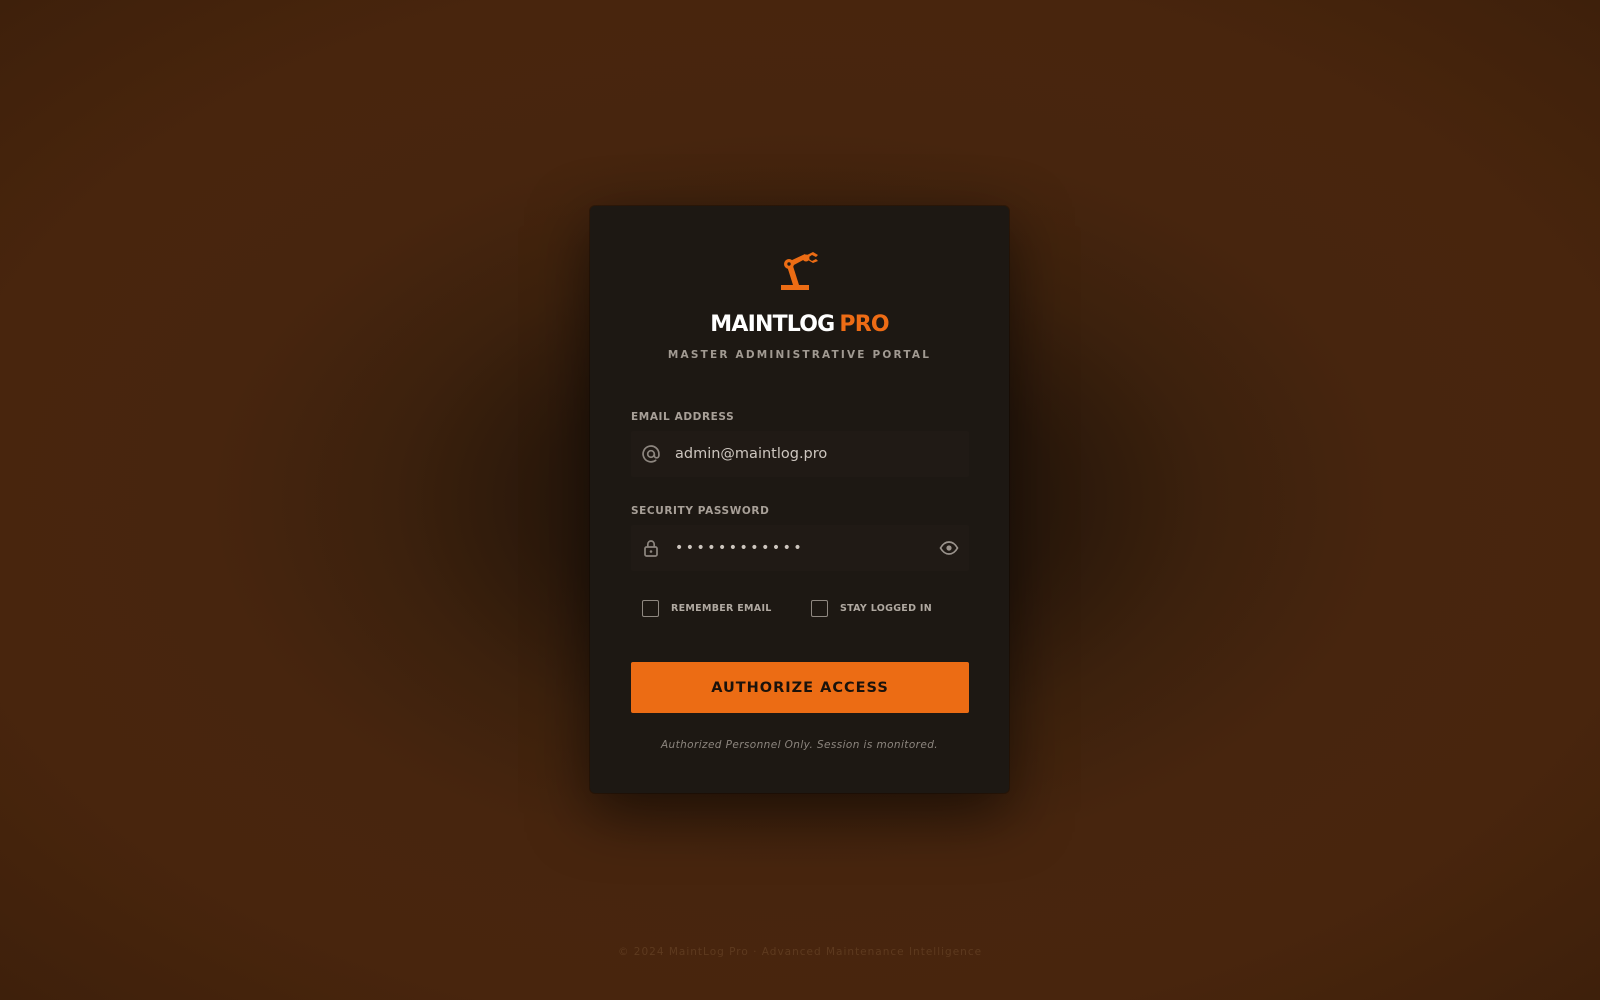 Image resolution: width=1600 pixels, height=1000 pixels. I want to click on password-label: SECURITY PASSWORD, so click(700, 511).